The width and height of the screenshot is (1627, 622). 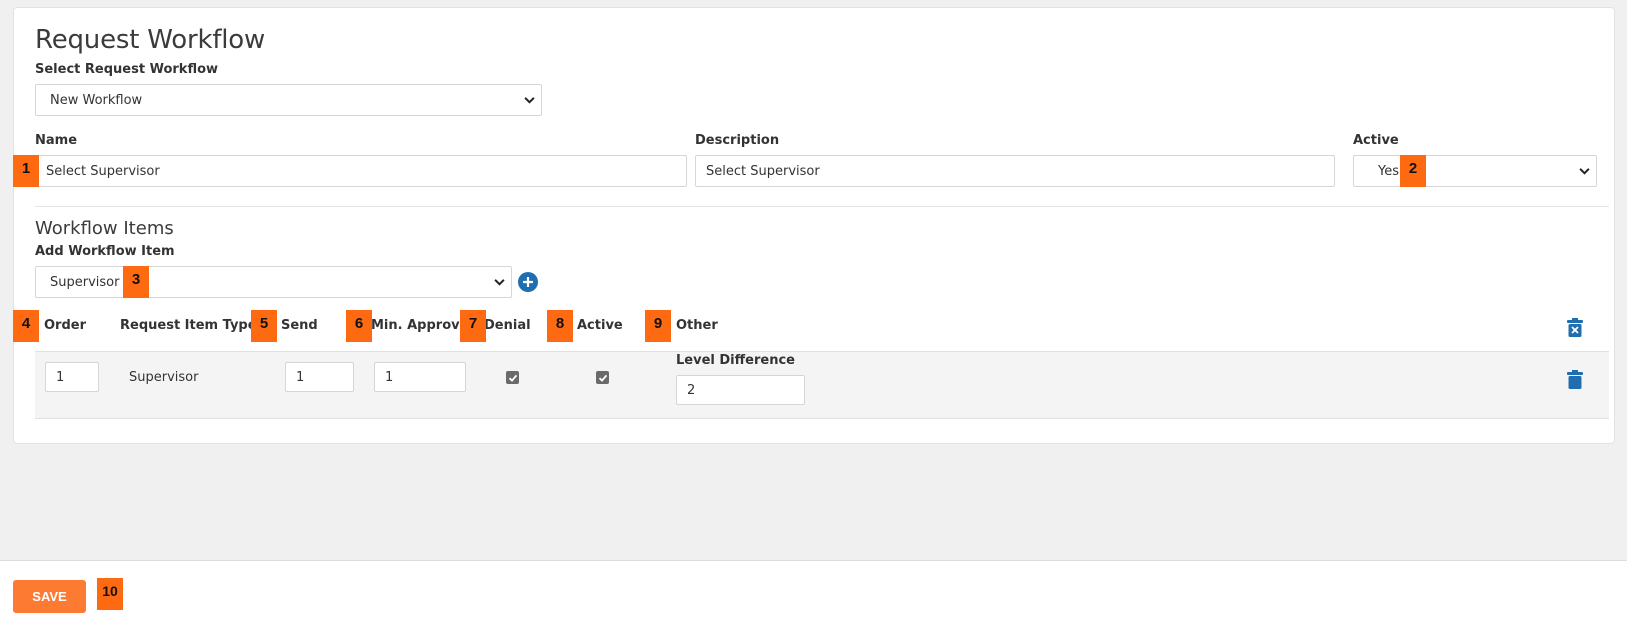 What do you see at coordinates (822, 385) in the screenshot?
I see `table-row` at bounding box center [822, 385].